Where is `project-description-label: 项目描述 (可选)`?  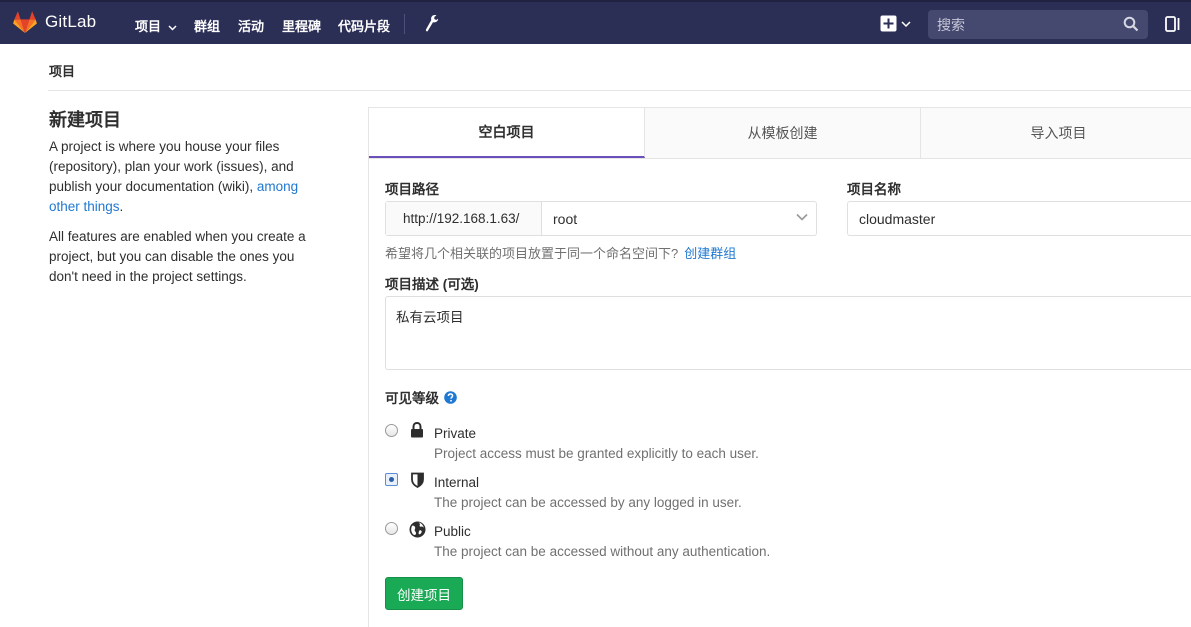
project-description-label: 项目描述 (可选) is located at coordinates (432, 284).